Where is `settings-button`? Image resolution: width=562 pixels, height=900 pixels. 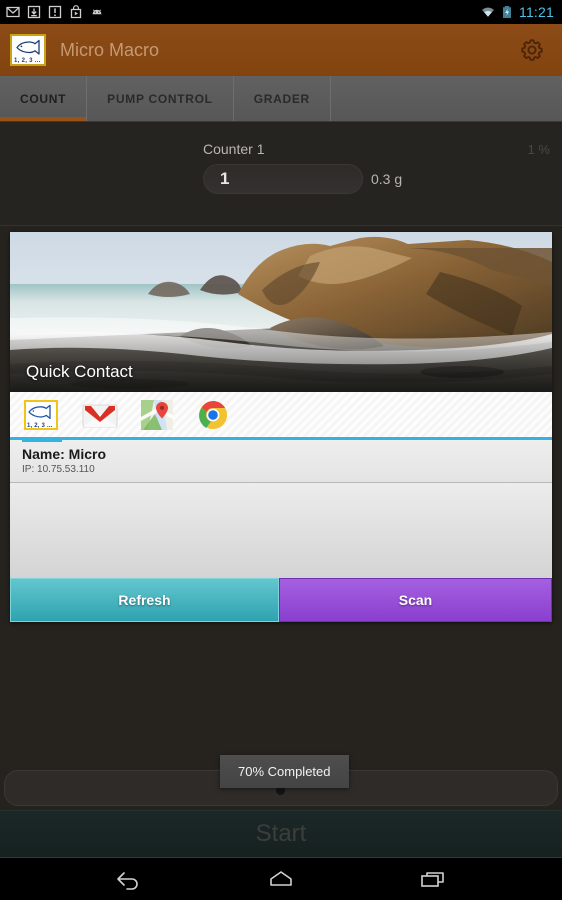
settings-button is located at coordinates (532, 50).